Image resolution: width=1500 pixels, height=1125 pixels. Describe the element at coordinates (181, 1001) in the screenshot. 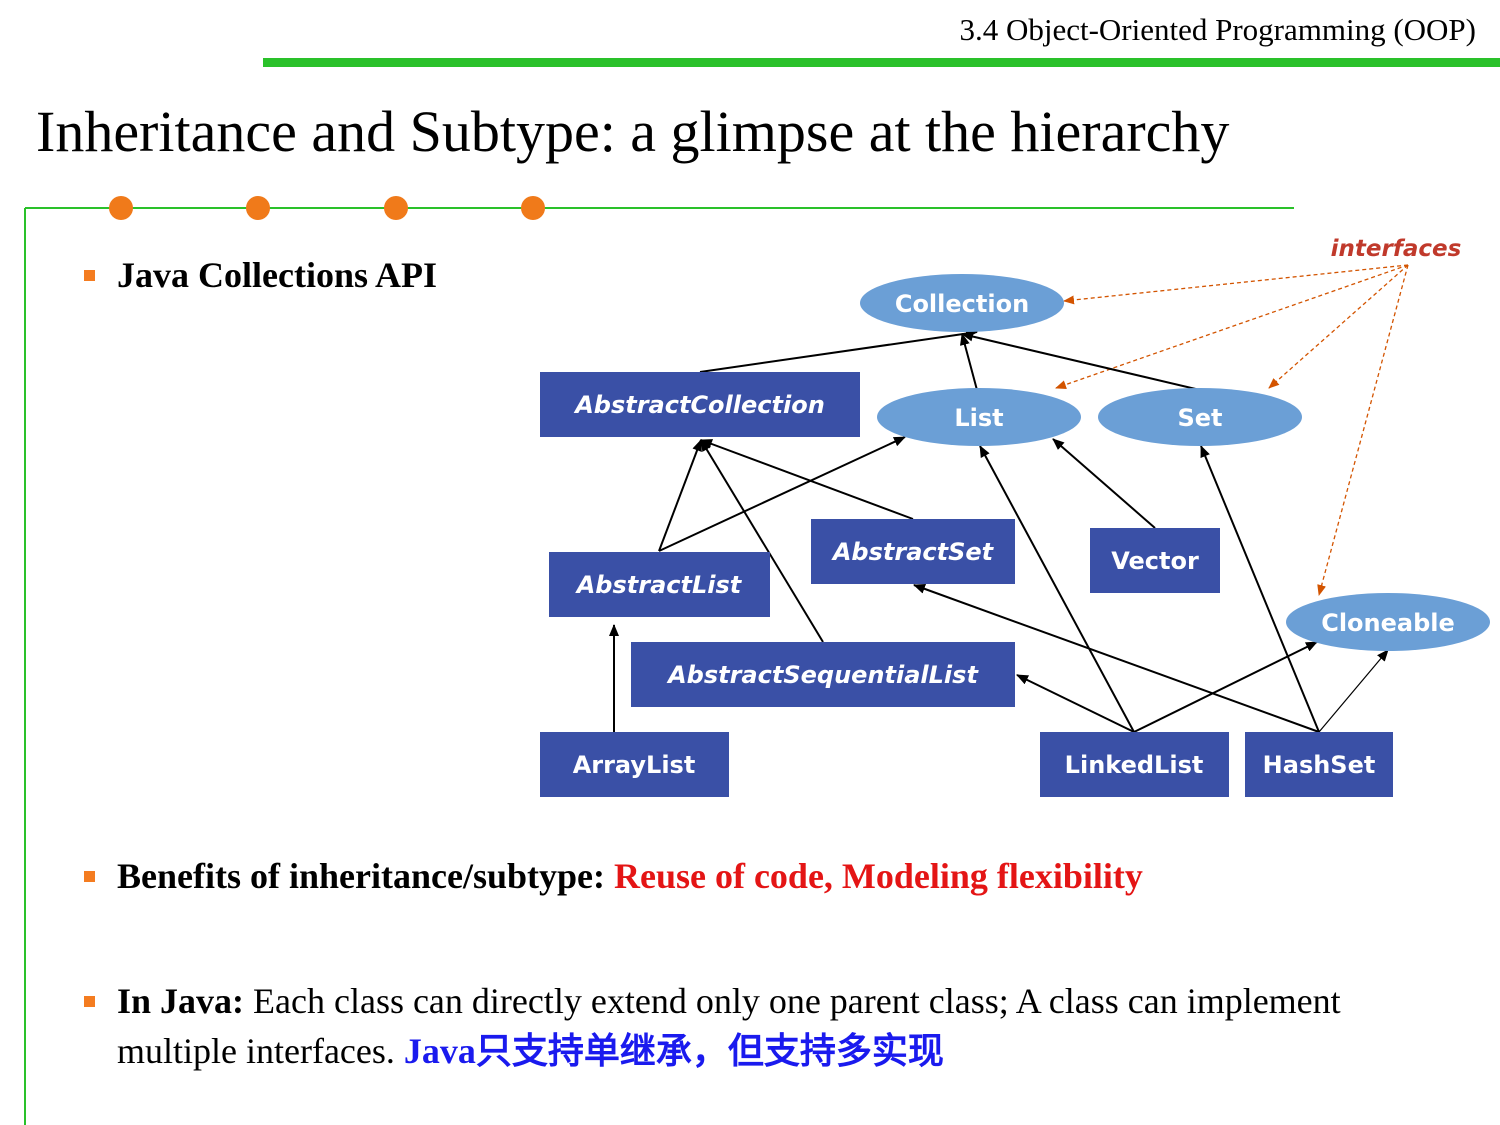

I see `java-lead: In Java:` at that location.